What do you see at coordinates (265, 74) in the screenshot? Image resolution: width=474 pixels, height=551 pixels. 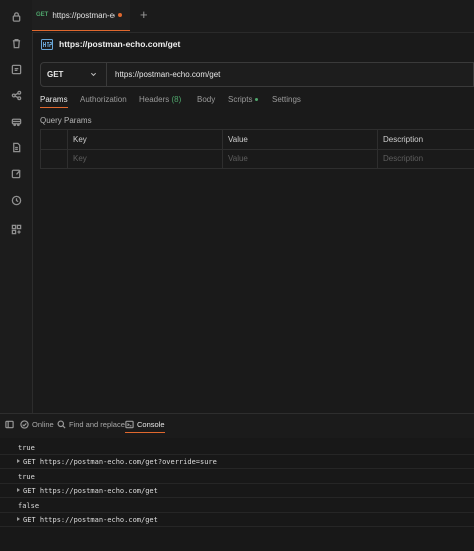 I see `url-input` at bounding box center [265, 74].